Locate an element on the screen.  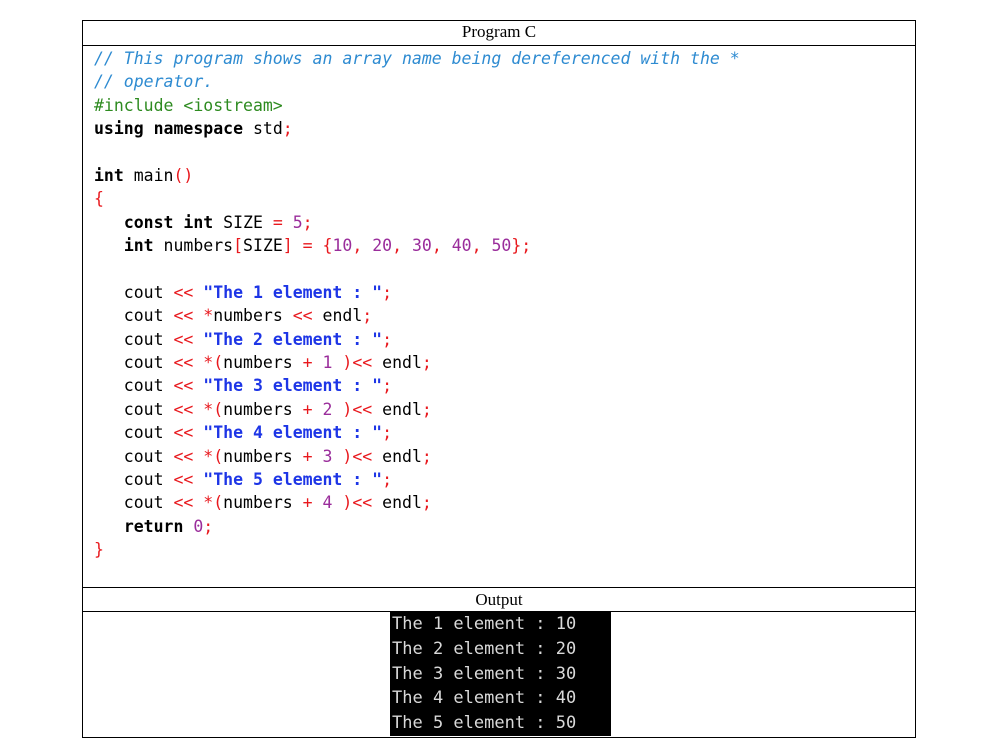
code-token: } is located at coordinates (99, 550).